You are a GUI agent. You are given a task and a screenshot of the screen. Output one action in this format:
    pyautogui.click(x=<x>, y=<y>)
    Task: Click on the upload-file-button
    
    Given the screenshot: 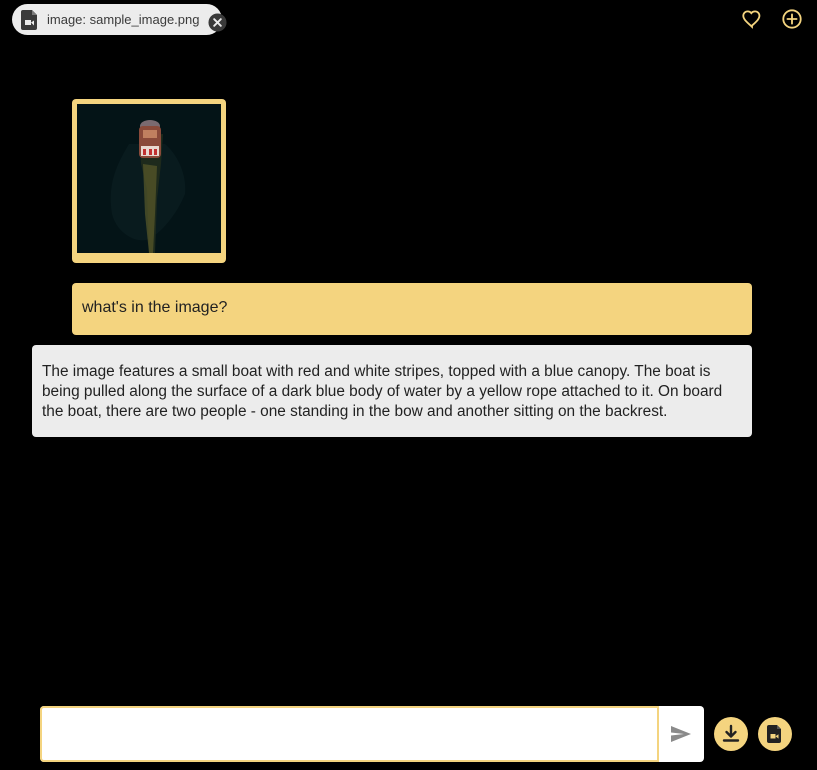 What is the action you would take?
    pyautogui.click(x=775, y=734)
    